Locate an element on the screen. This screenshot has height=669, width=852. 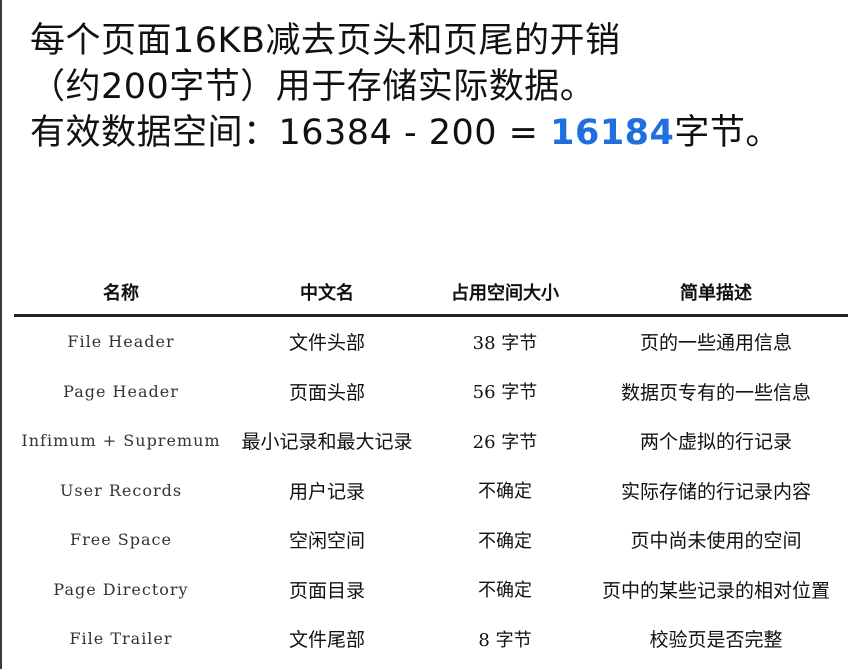
cell-name: Infimum + Supremum is located at coordinates (121, 441).